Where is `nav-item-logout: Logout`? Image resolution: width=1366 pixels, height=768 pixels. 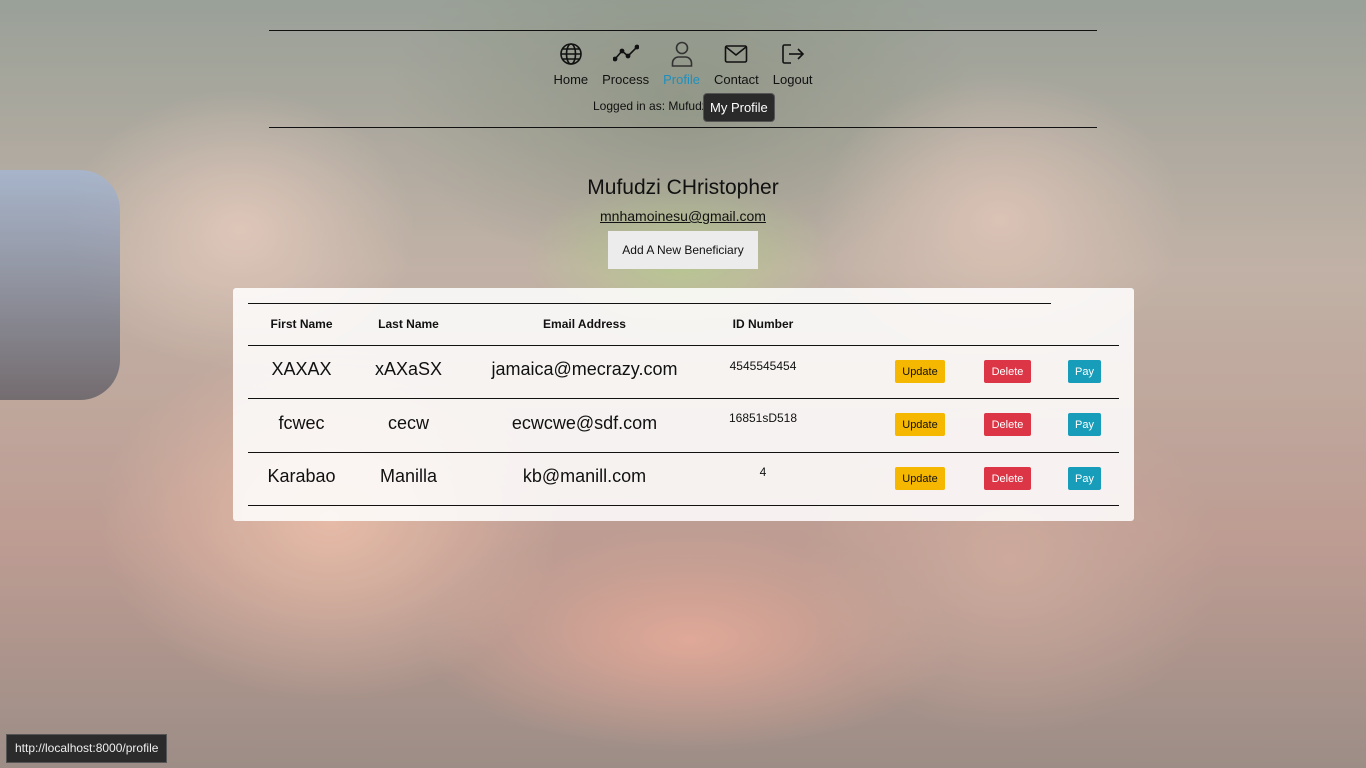
nav-item-logout: Logout is located at coordinates (793, 63).